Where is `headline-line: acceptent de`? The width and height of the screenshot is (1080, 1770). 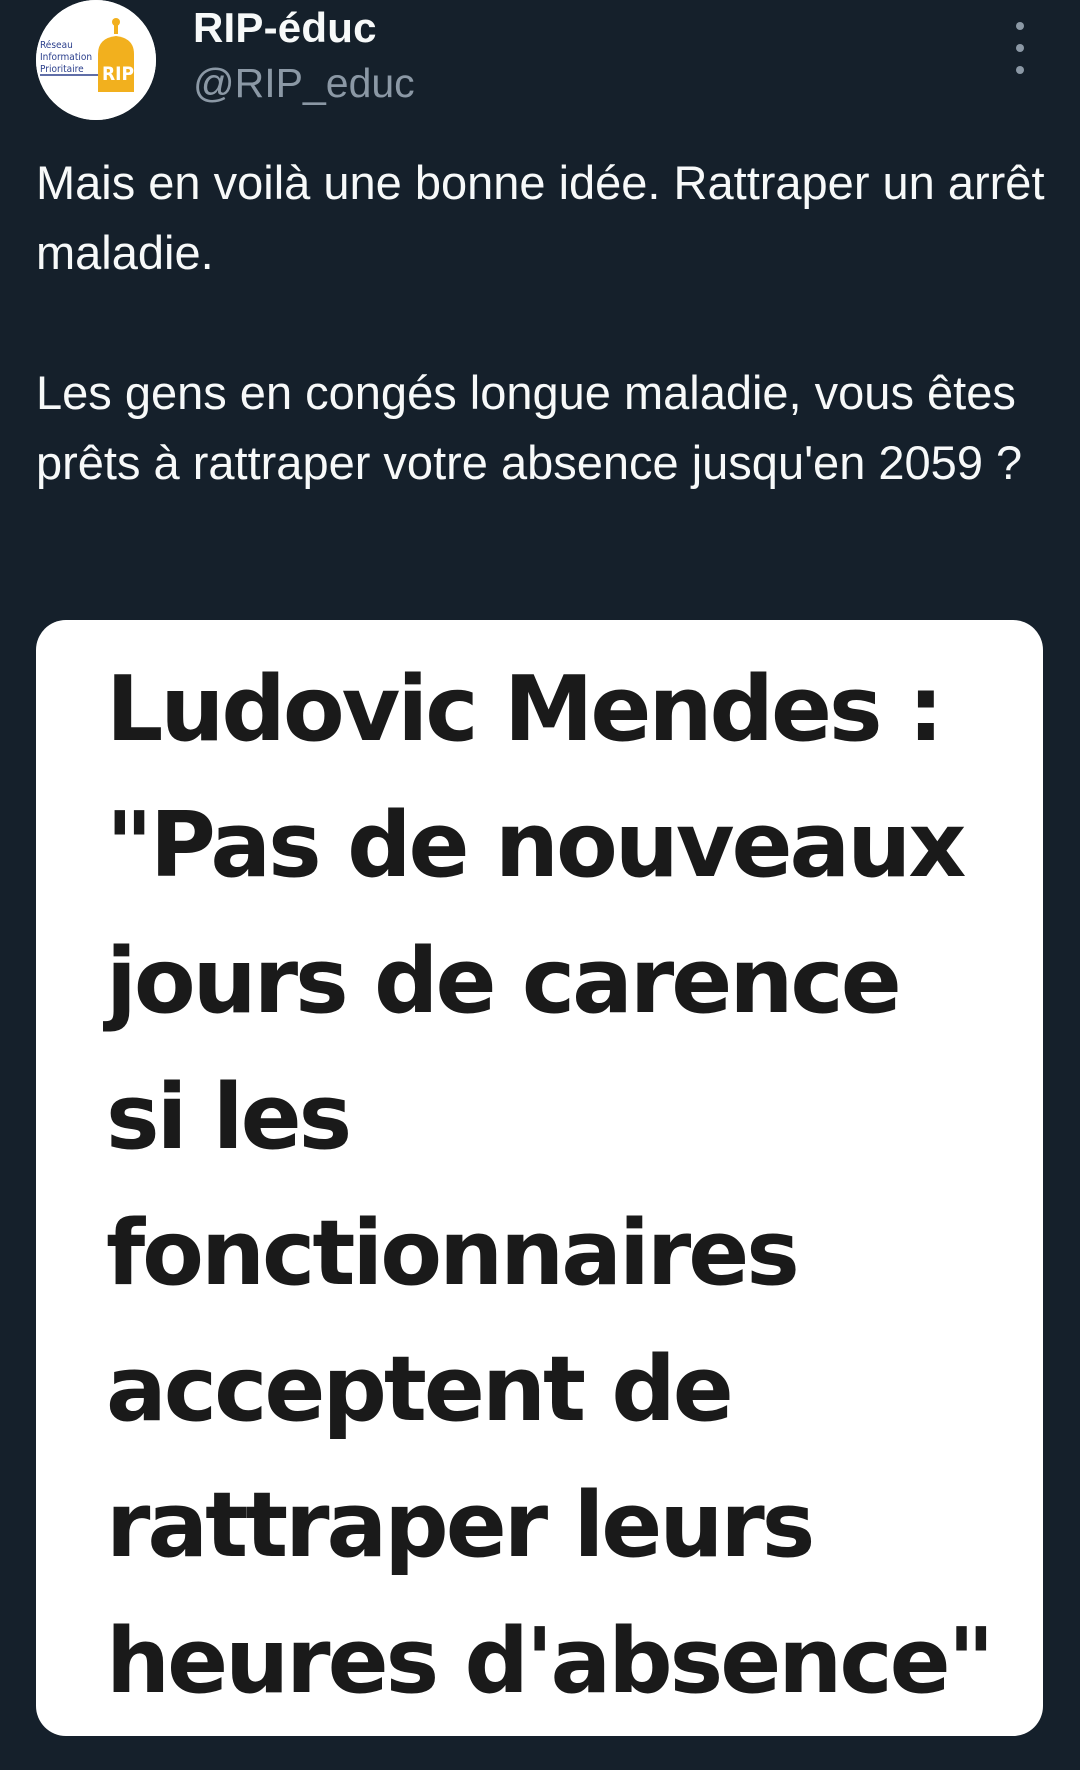
headline-line: acceptent de is located at coordinates (420, 1389).